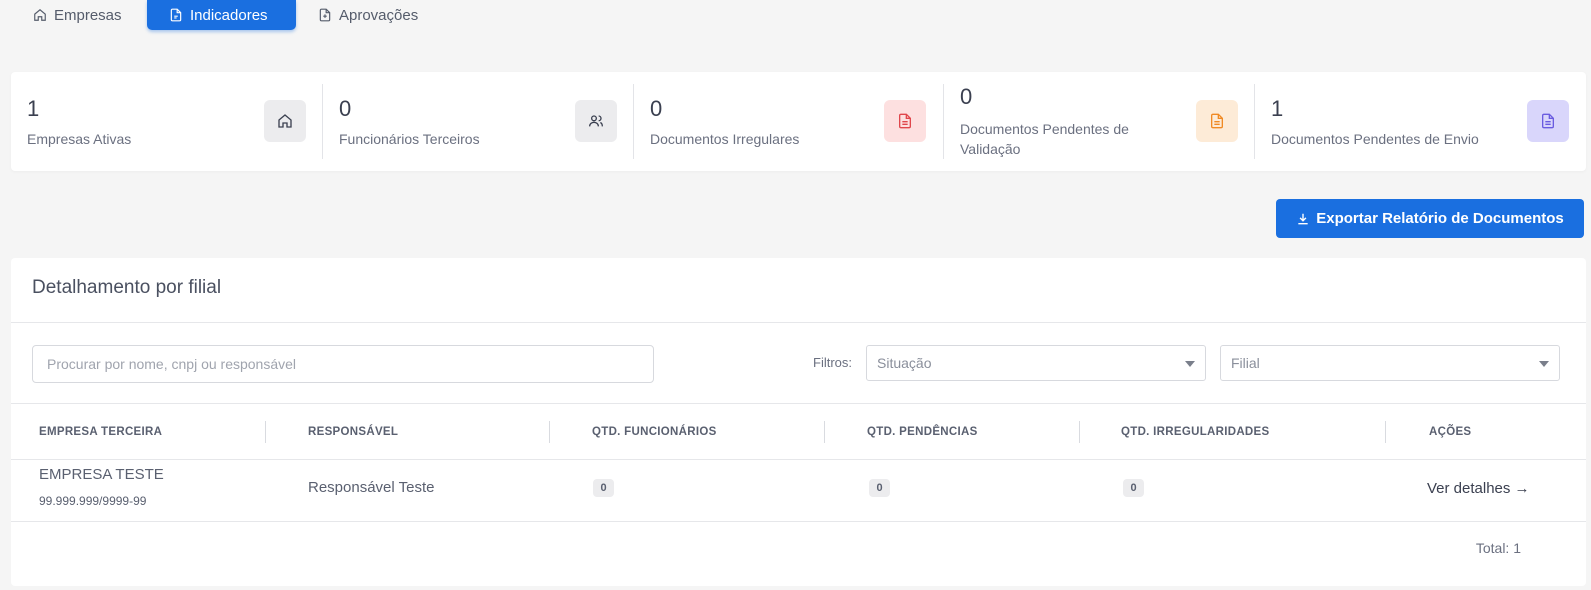 This screenshot has height=590, width=1591. I want to click on irregularidades-badge: 0, so click(1133, 488).